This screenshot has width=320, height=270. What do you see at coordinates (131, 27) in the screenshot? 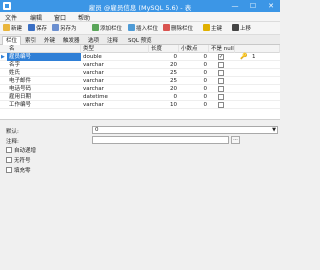
I see `insert-field-icon` at bounding box center [131, 27].